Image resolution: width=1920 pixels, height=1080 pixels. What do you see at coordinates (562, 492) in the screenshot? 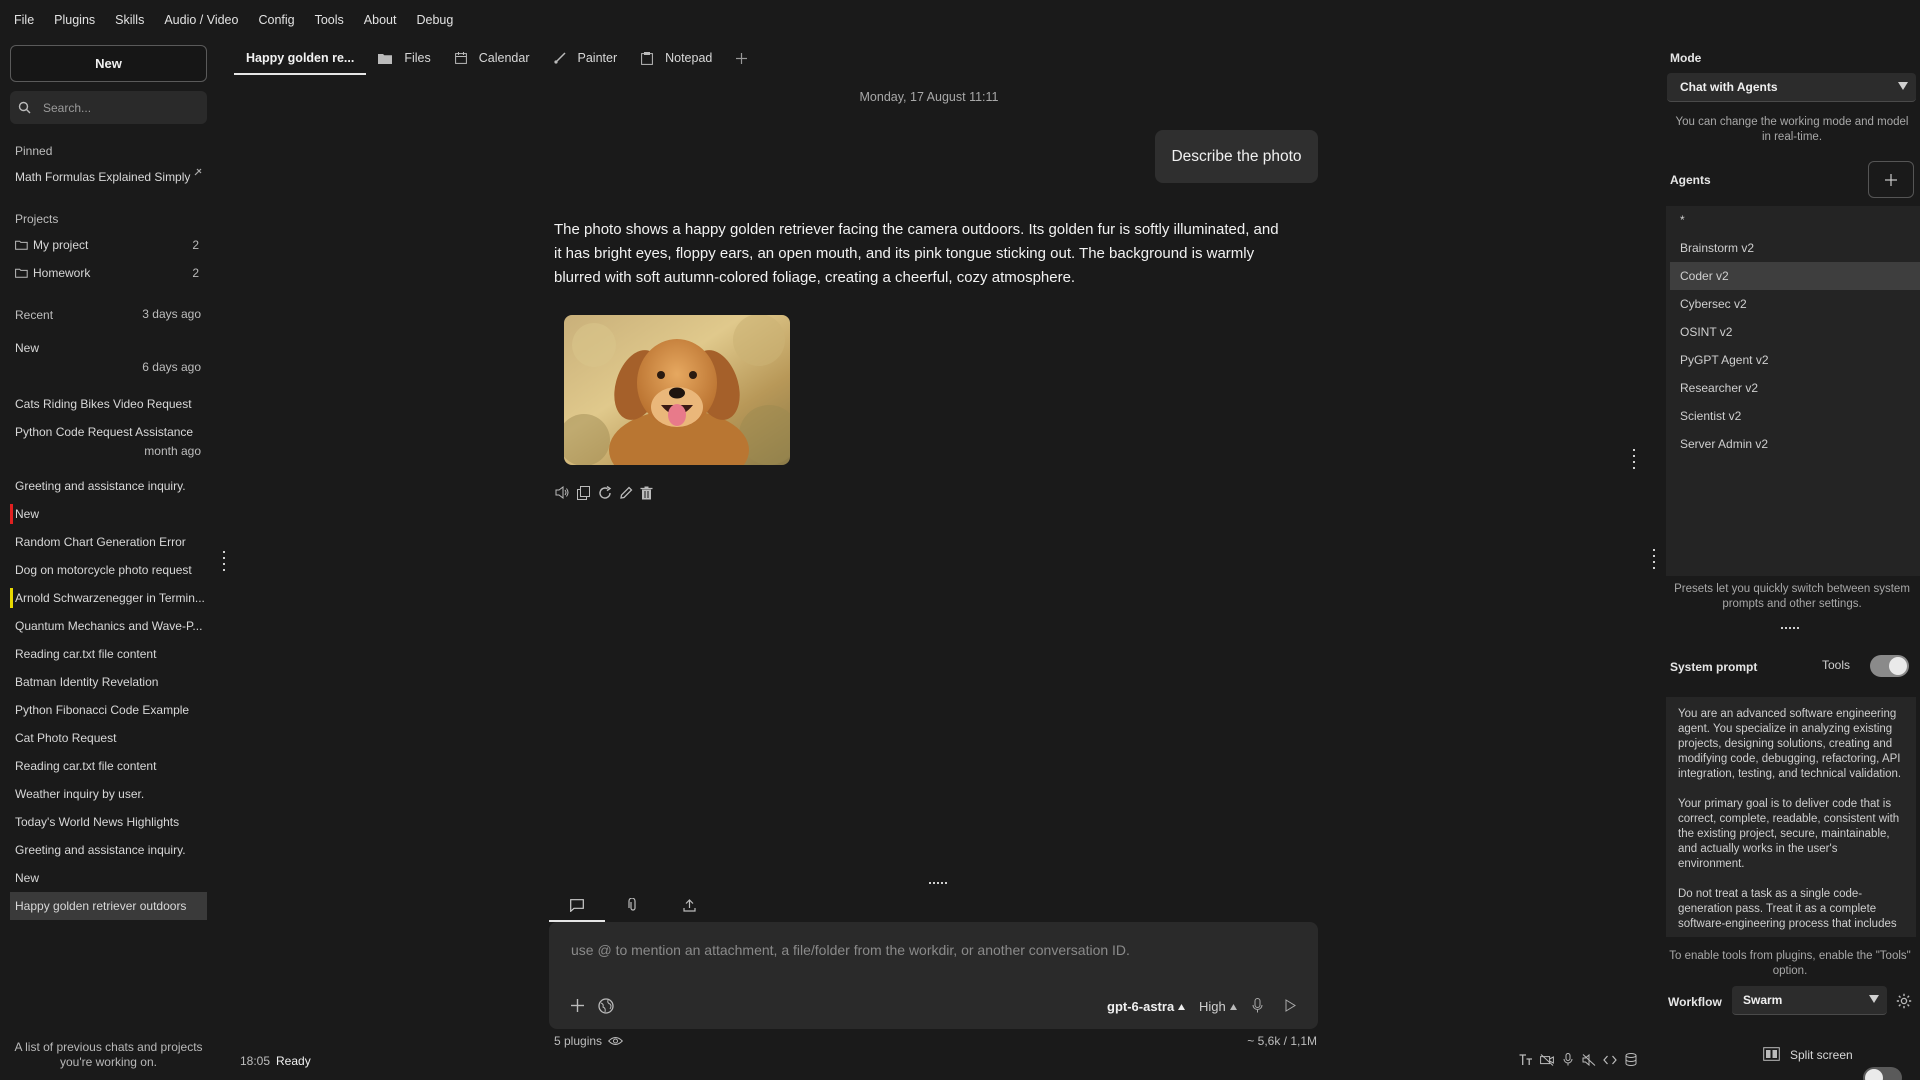
I see `speaker-icon` at bounding box center [562, 492].